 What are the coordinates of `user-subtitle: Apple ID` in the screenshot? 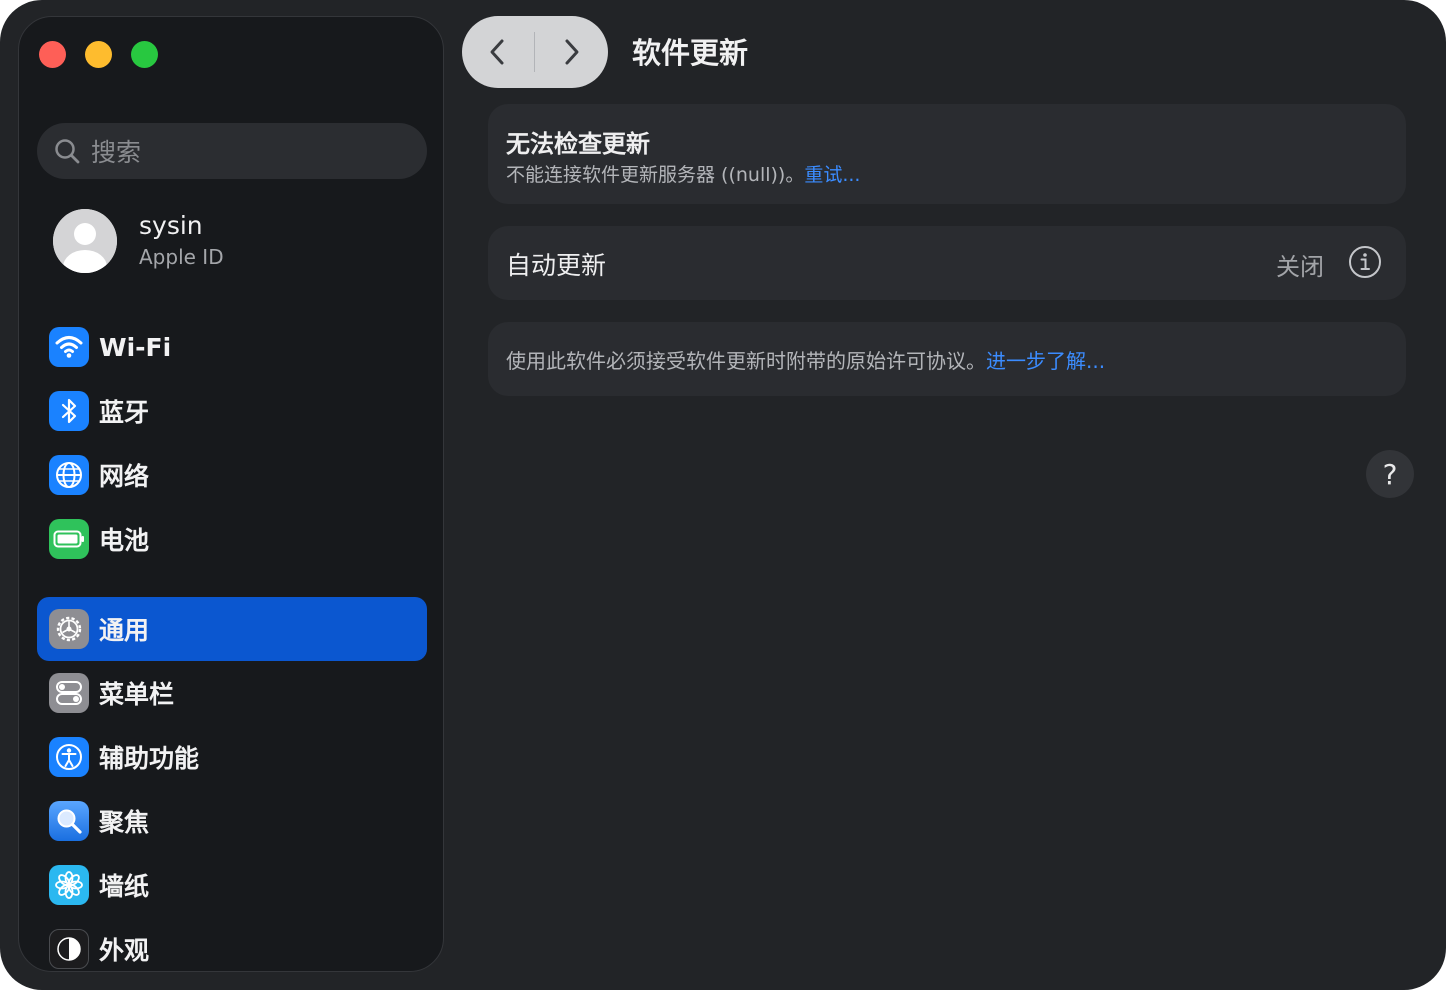 It's located at (181, 257).